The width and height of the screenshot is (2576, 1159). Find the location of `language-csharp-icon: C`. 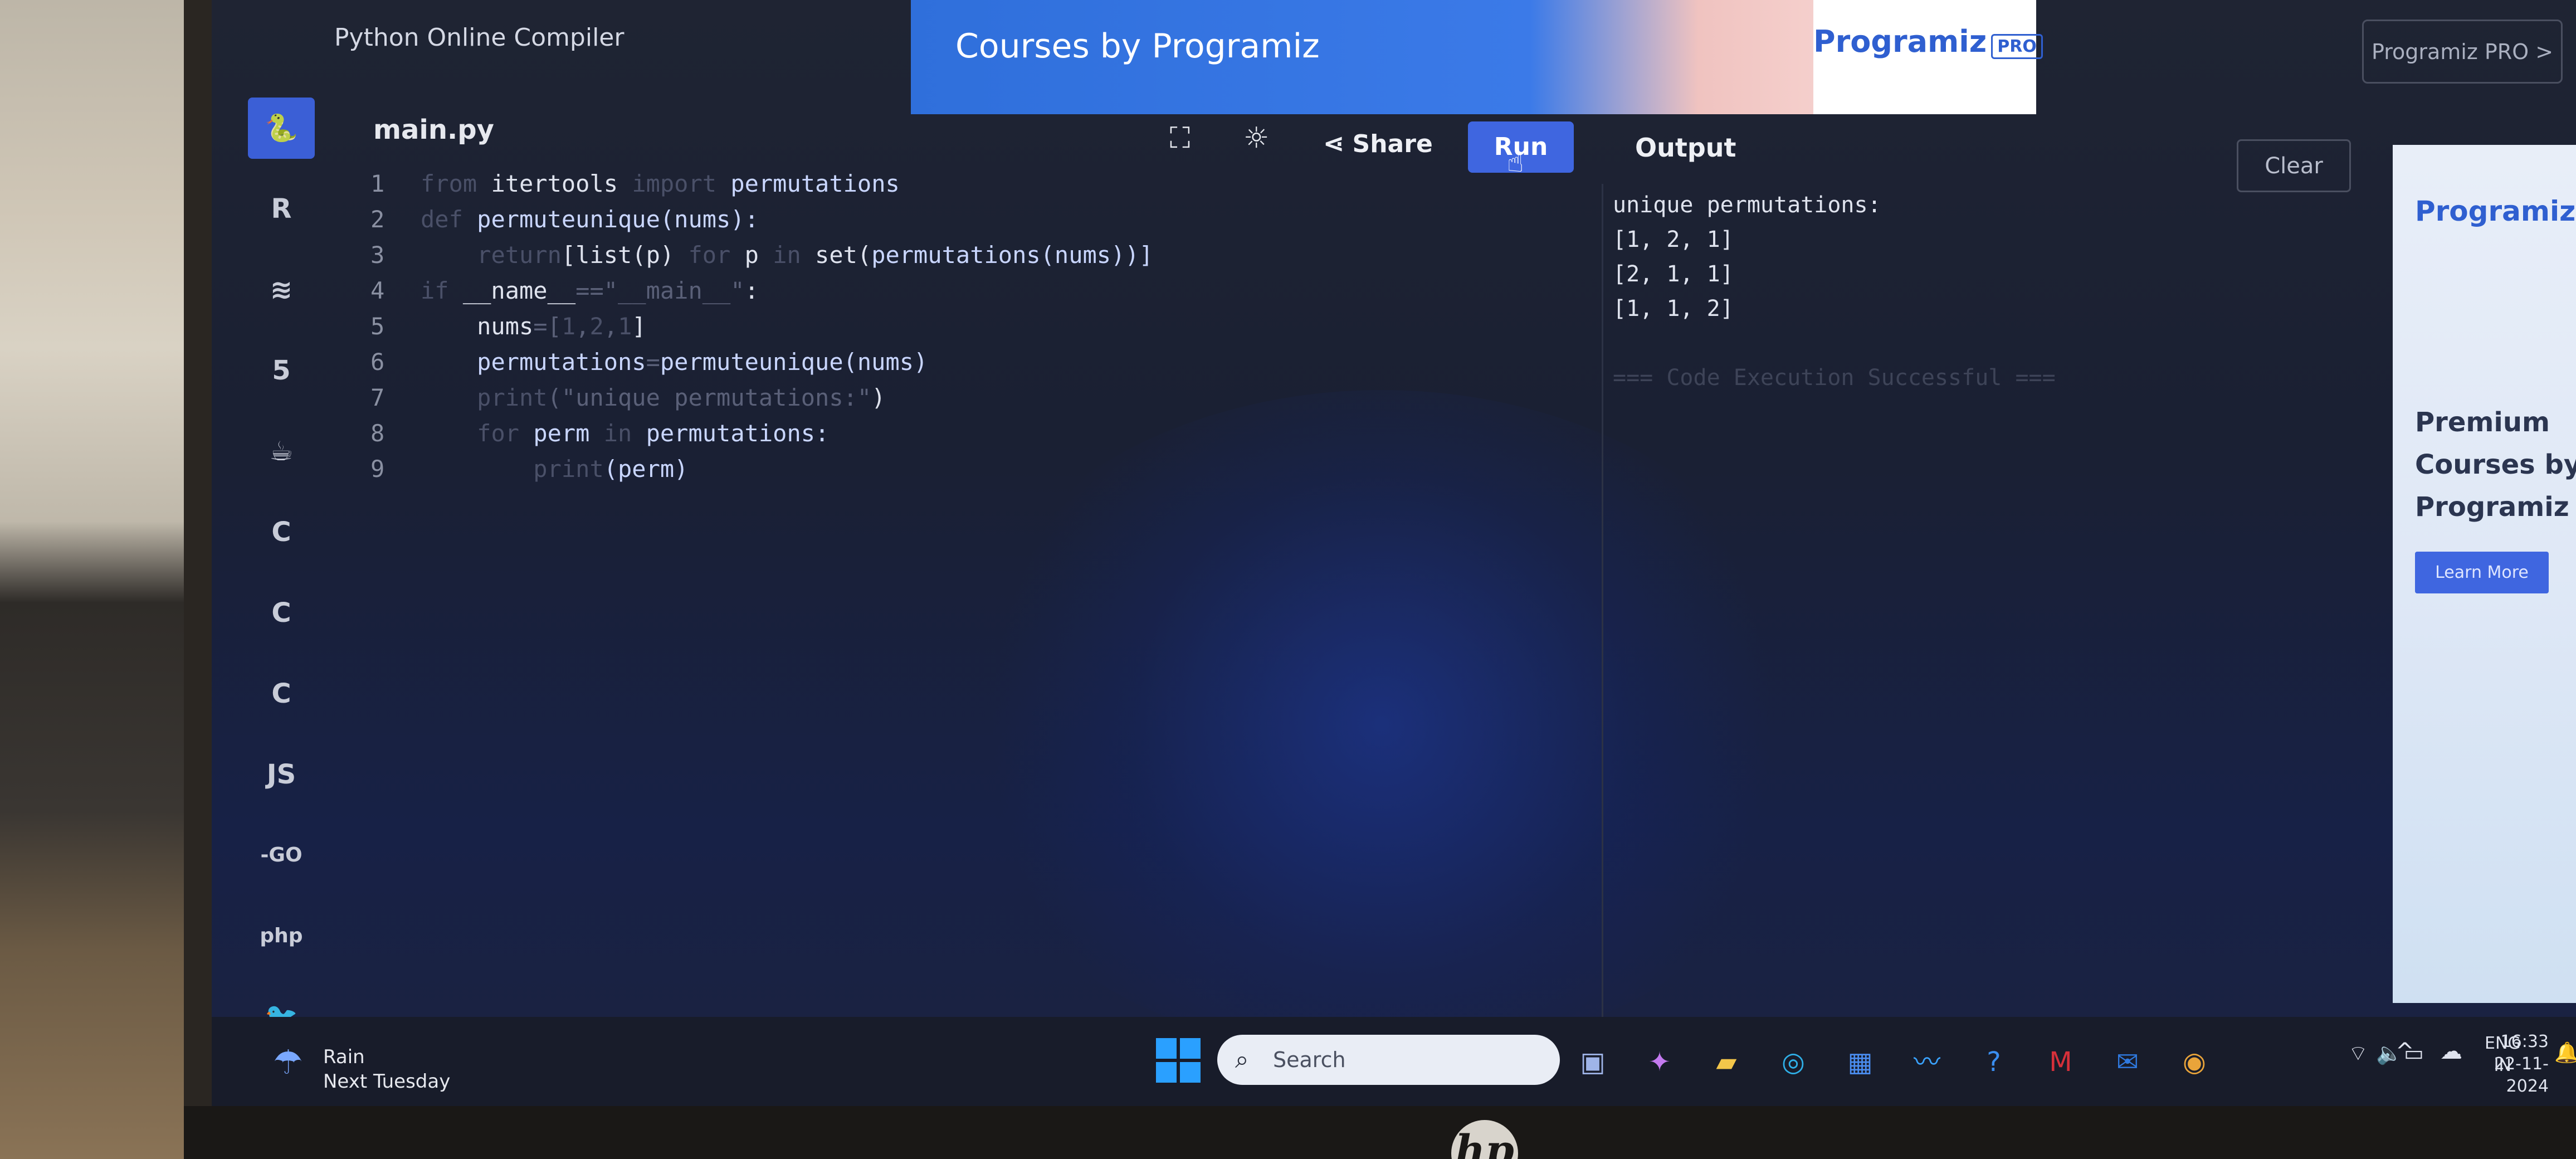

language-csharp-icon: C is located at coordinates (281, 694).